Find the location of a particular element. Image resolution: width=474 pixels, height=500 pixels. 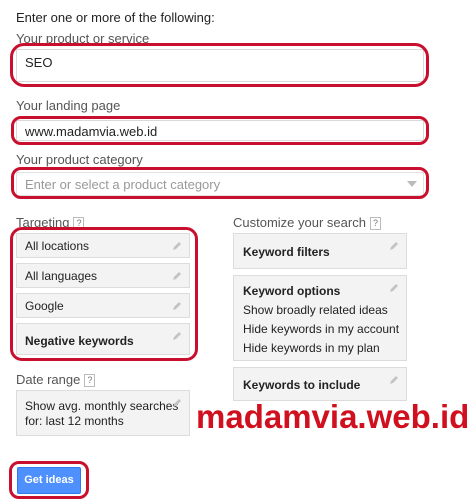

targeting-languages-label: All languages is located at coordinates (61, 276).